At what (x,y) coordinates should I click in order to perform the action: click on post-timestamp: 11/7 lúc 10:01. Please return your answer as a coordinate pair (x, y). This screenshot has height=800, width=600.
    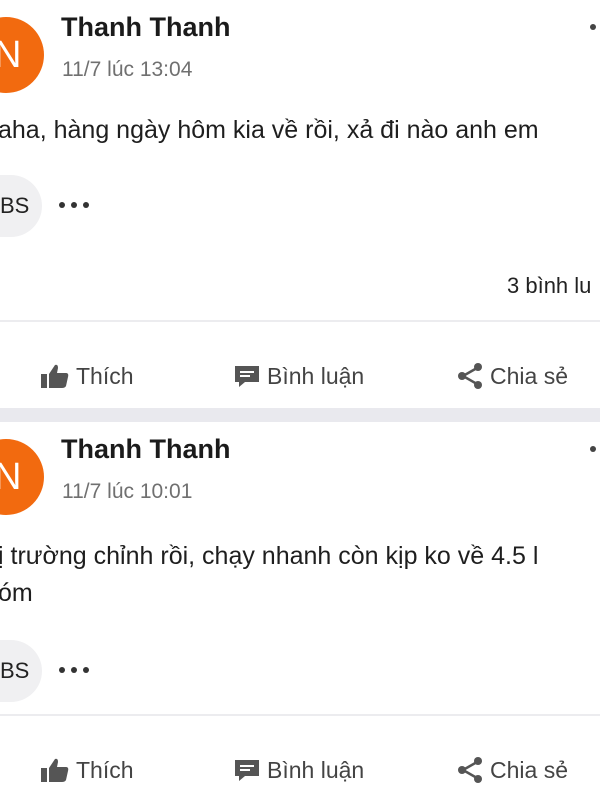
    Looking at the image, I should click on (127, 492).